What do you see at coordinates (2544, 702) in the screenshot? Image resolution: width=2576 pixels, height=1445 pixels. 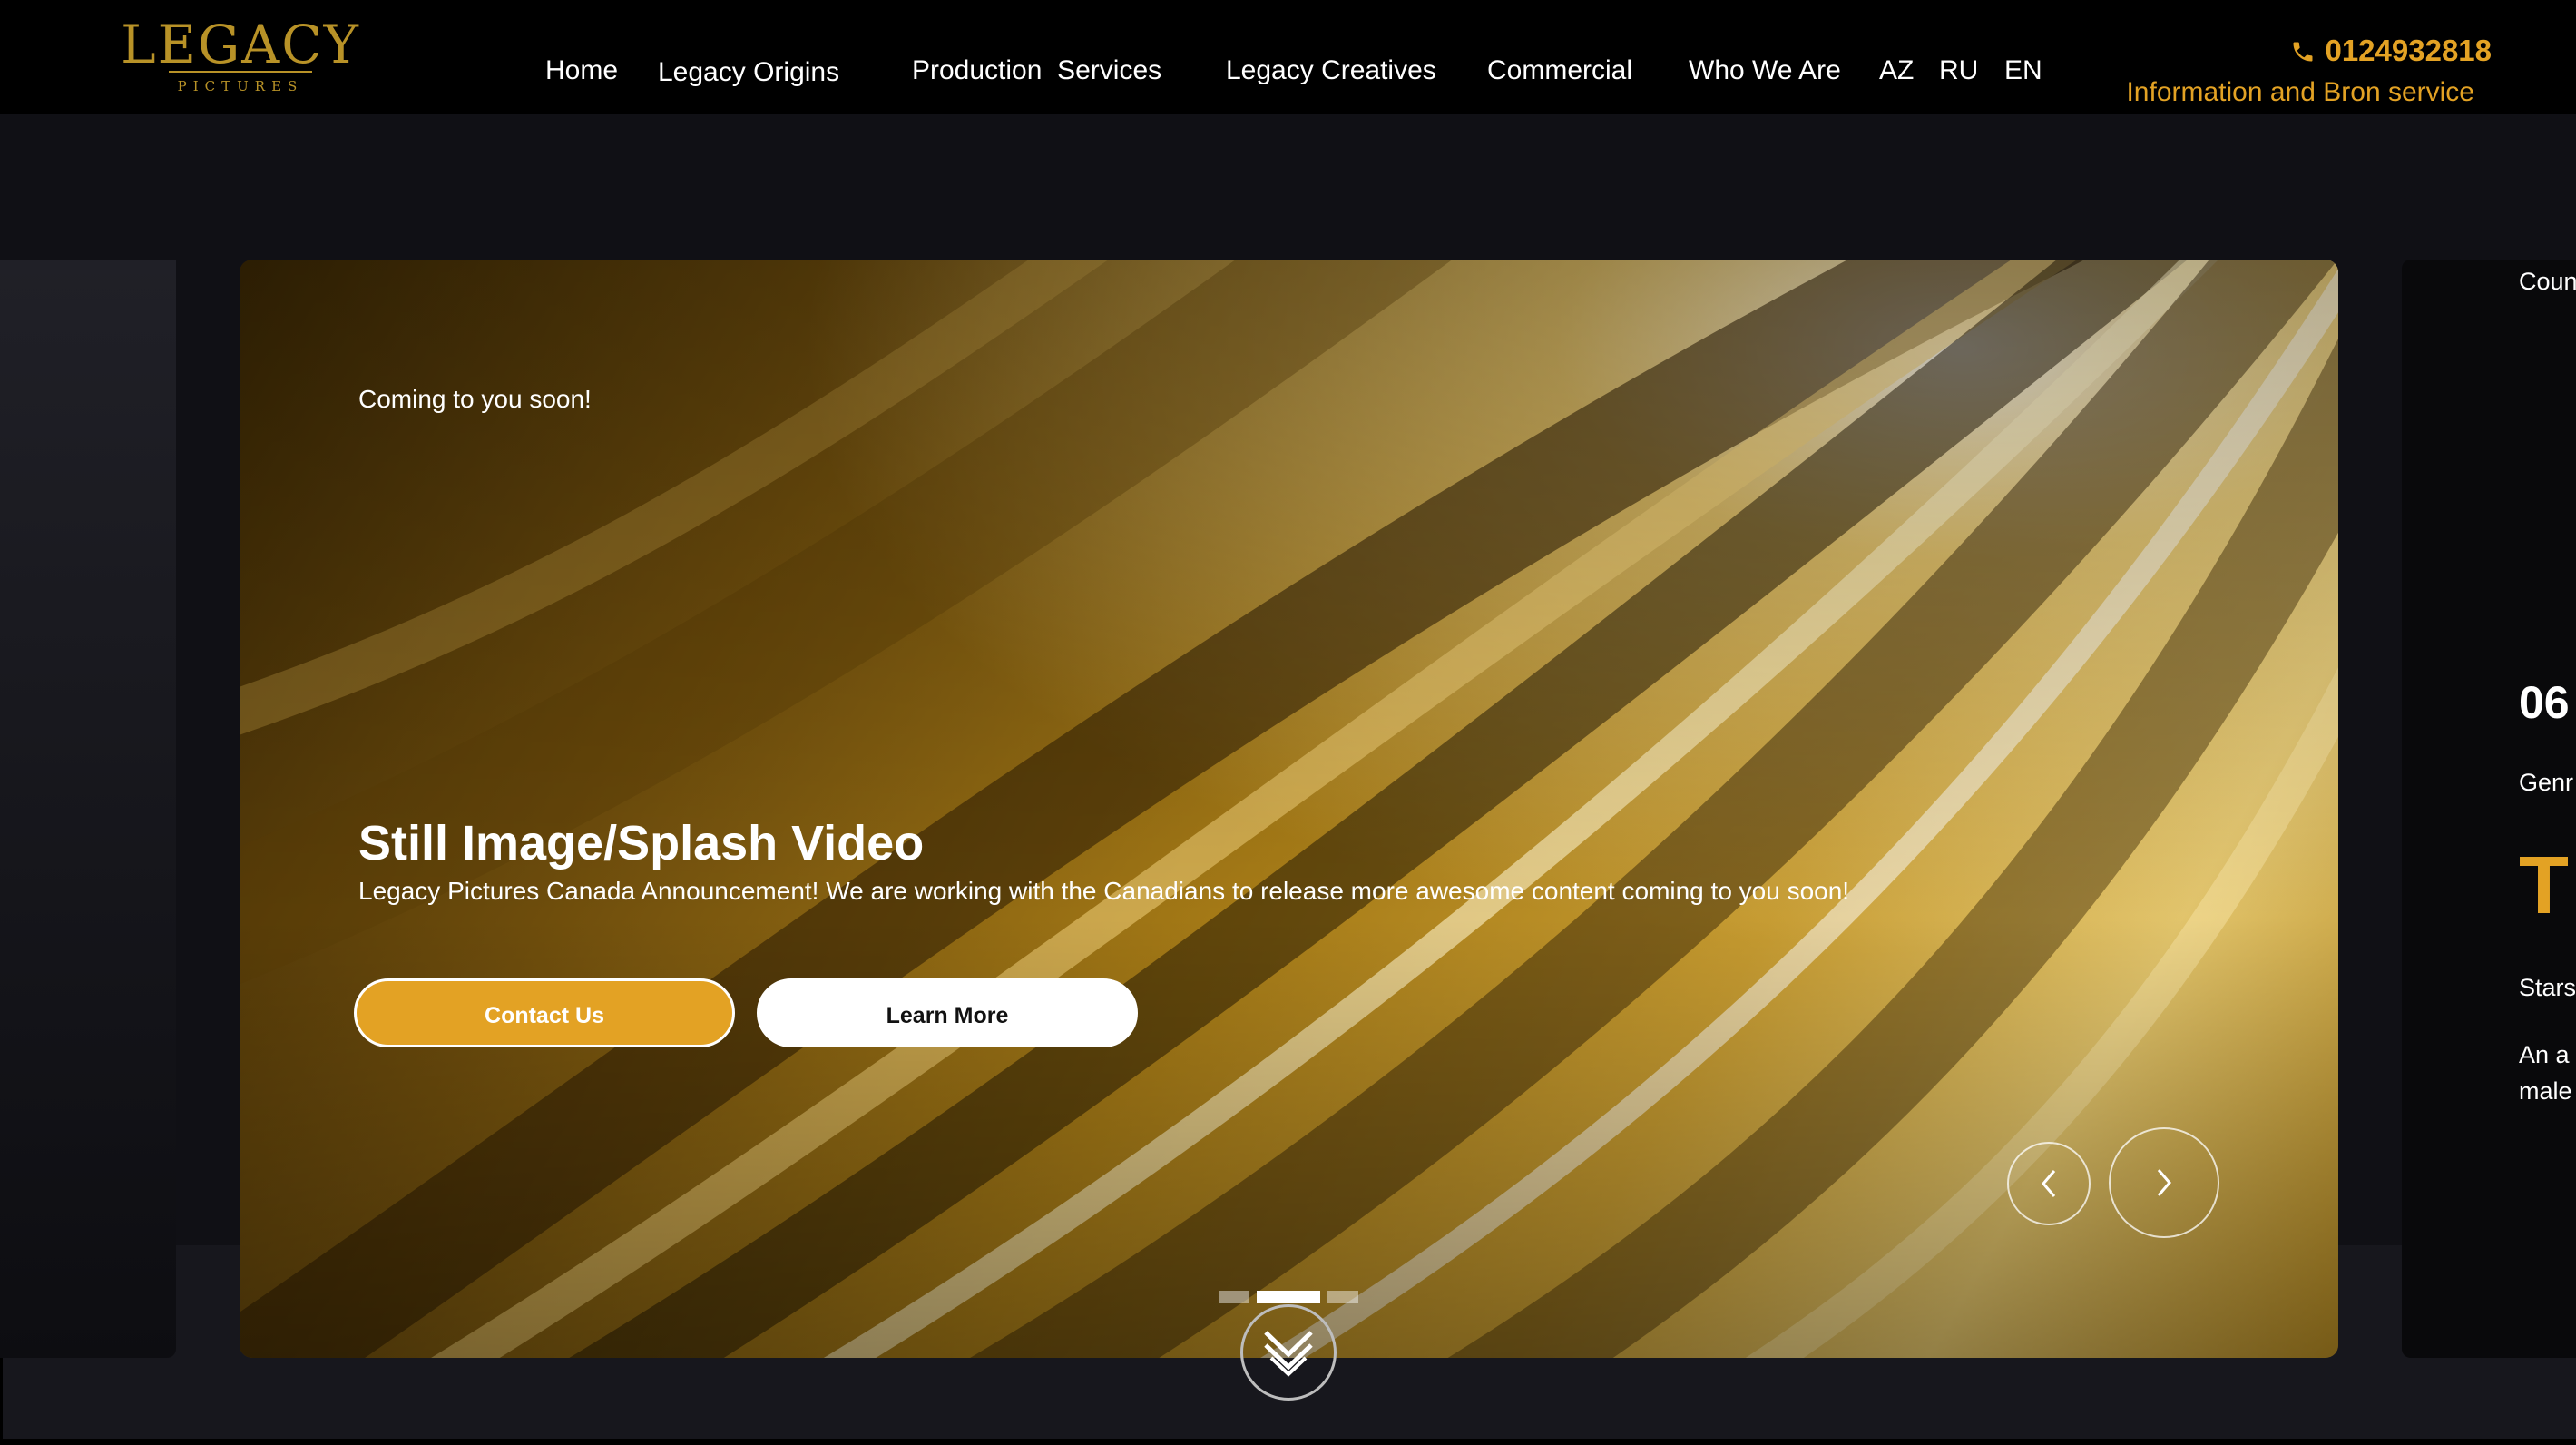 I see `peek-number: 06` at bounding box center [2544, 702].